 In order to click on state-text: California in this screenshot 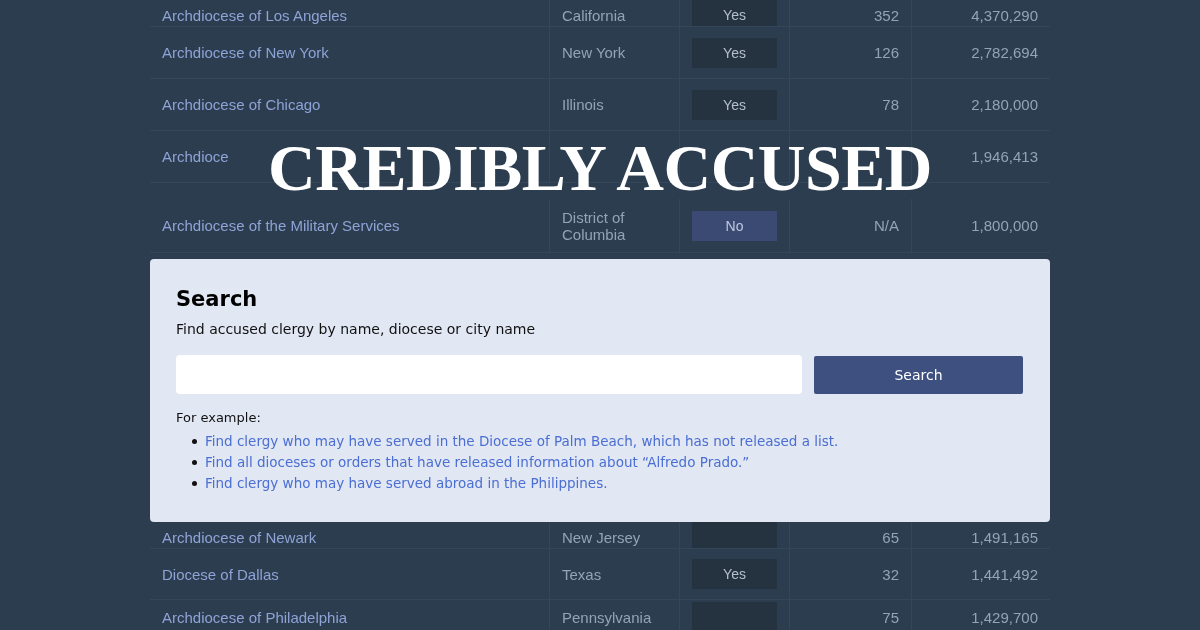, I will do `click(594, 15)`.